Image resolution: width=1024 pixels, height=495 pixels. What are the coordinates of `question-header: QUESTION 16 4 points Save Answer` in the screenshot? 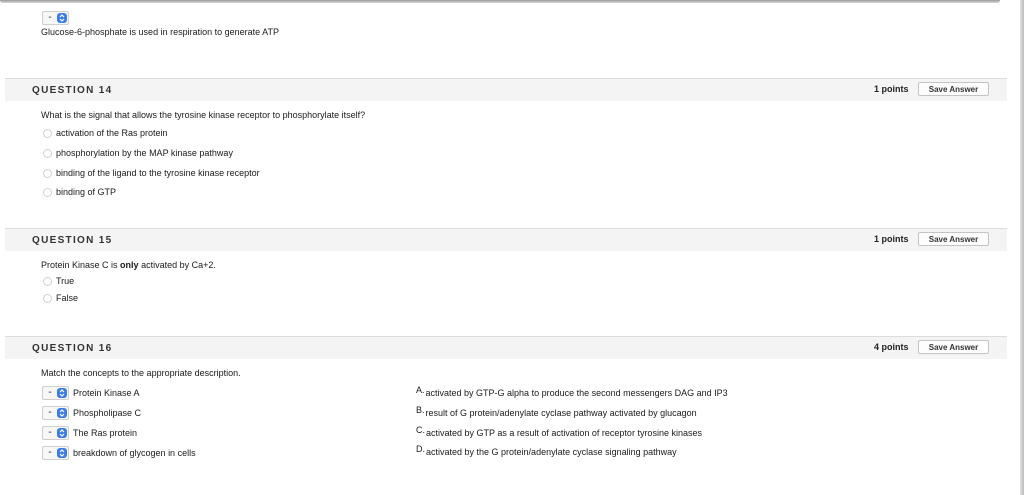 It's located at (506, 347).